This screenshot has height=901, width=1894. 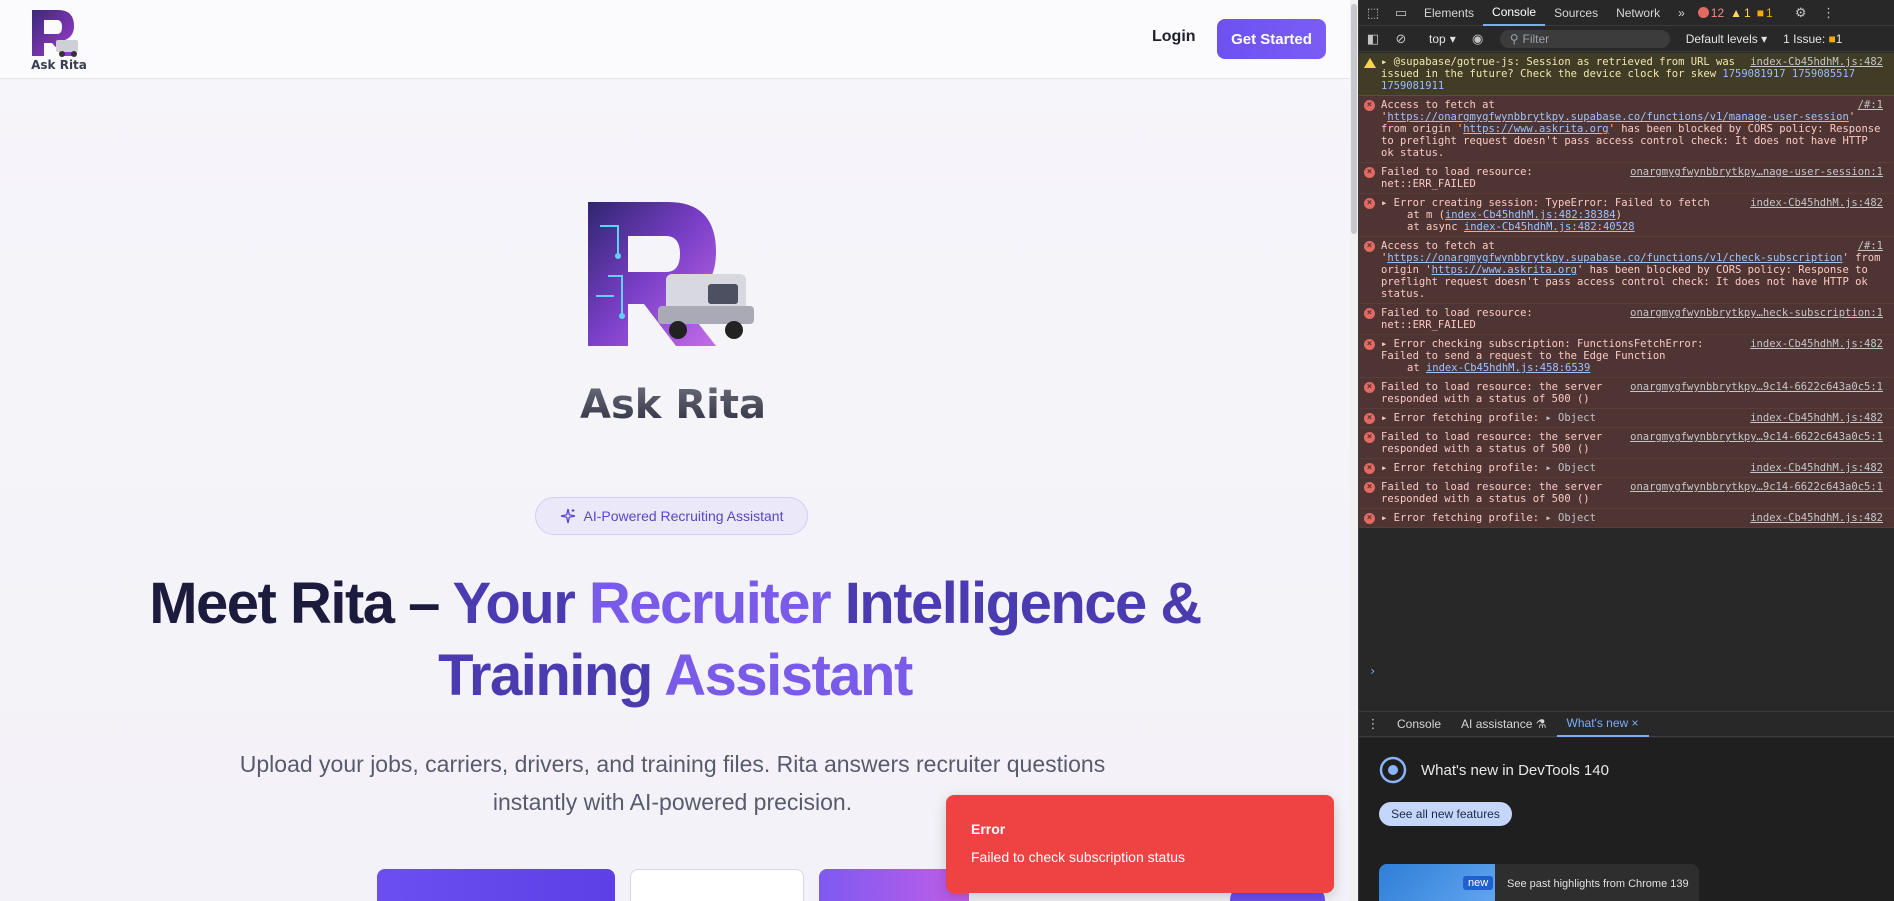 I want to click on issue-icon: ■, so click(x=1760, y=12).